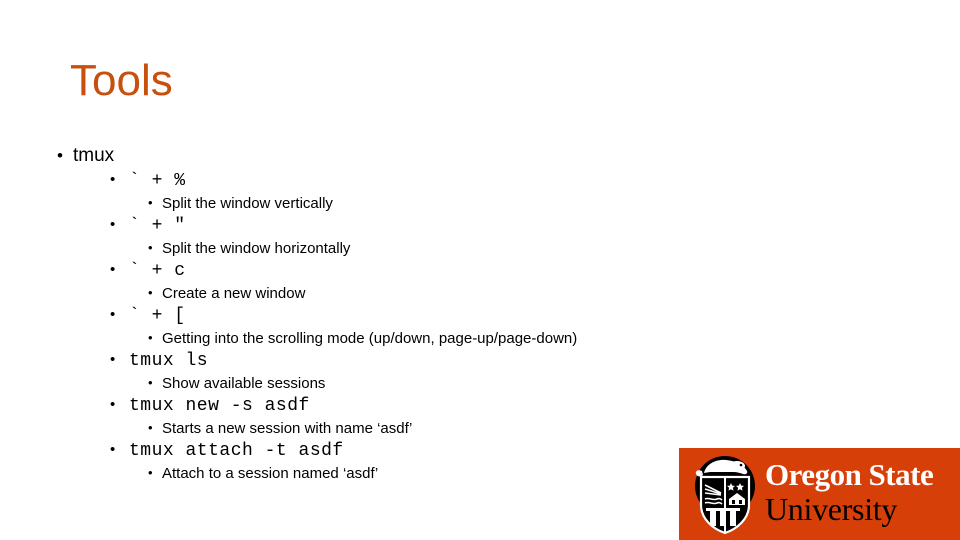 This screenshot has height=540, width=960. Describe the element at coordinates (414, 429) in the screenshot. I see `outline-item-l3: • Starts a new session with name ‘asdf’` at that location.